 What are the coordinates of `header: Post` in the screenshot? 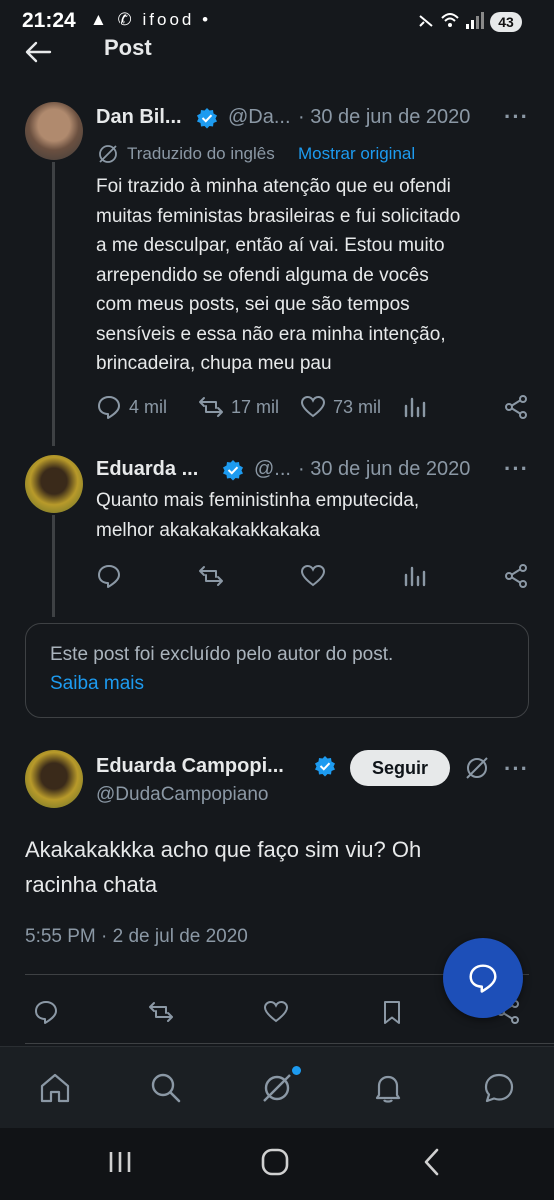 It's located at (277, 52).